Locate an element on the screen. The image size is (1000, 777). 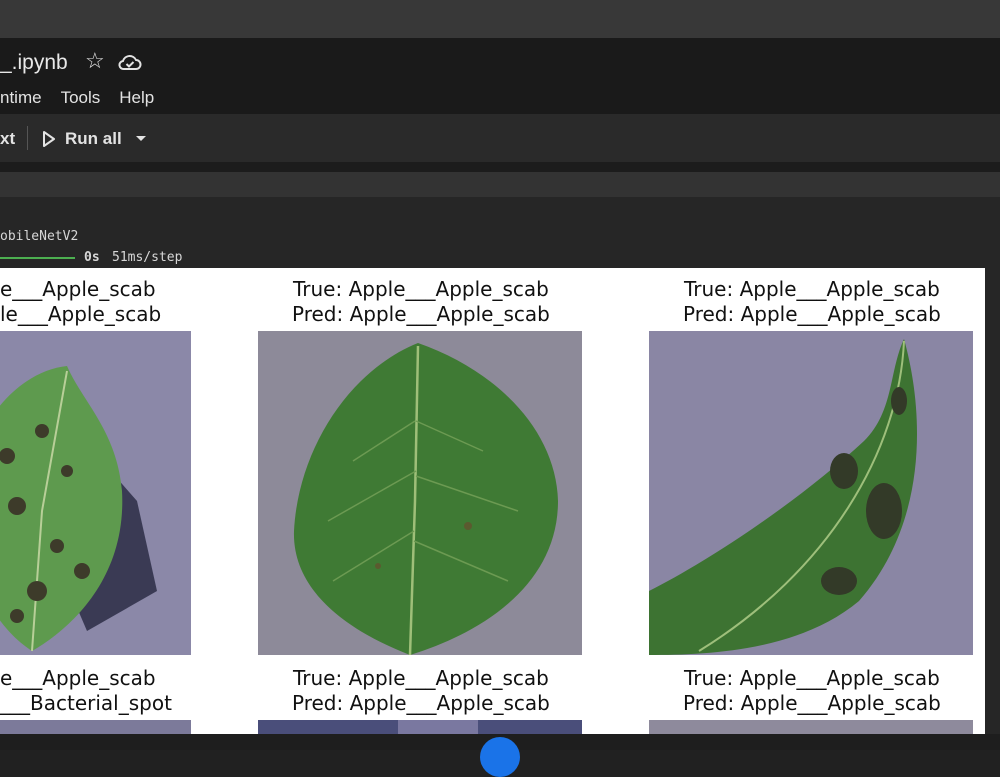
menu-runtime: ntime is located at coordinates (21, 97).